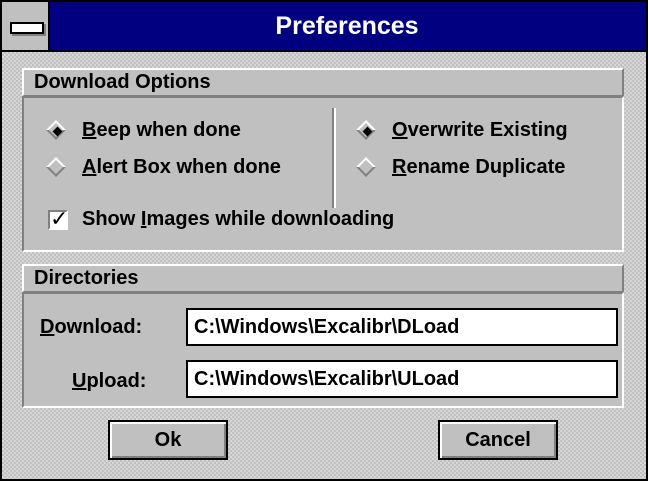 This screenshot has width=648, height=481. Describe the element at coordinates (480, 130) in the screenshot. I see `radio-label: Overwrite Existing` at that location.